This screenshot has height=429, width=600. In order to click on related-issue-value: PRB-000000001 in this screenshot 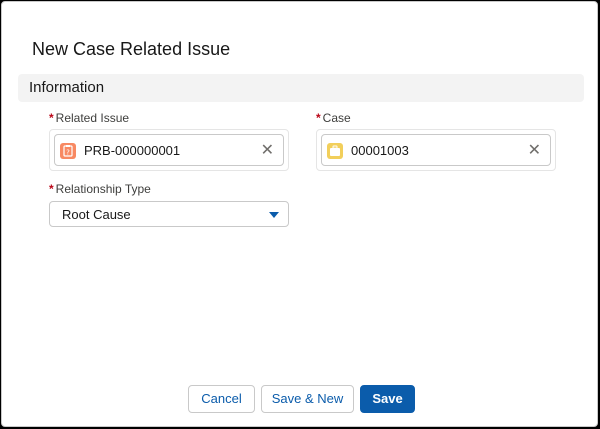, I will do `click(132, 150)`.